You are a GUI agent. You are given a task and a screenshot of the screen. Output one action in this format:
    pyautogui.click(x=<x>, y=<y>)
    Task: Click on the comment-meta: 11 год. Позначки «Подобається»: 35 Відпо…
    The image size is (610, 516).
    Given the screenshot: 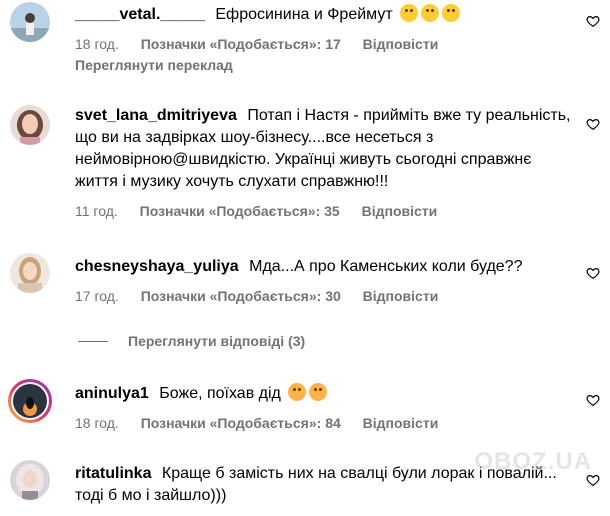 What is the action you would take?
    pyautogui.click(x=325, y=211)
    